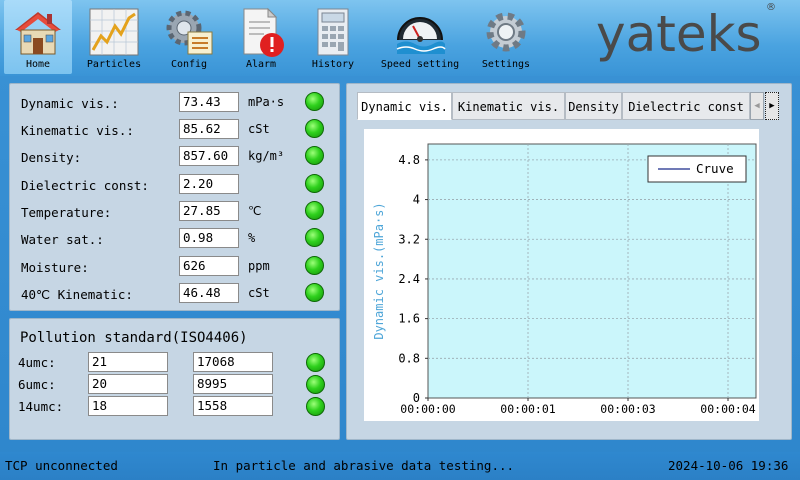 Image resolution: width=800 pixels, height=480 pixels. I want to click on nav-speed-setting-button: Speed setting, so click(420, 37).